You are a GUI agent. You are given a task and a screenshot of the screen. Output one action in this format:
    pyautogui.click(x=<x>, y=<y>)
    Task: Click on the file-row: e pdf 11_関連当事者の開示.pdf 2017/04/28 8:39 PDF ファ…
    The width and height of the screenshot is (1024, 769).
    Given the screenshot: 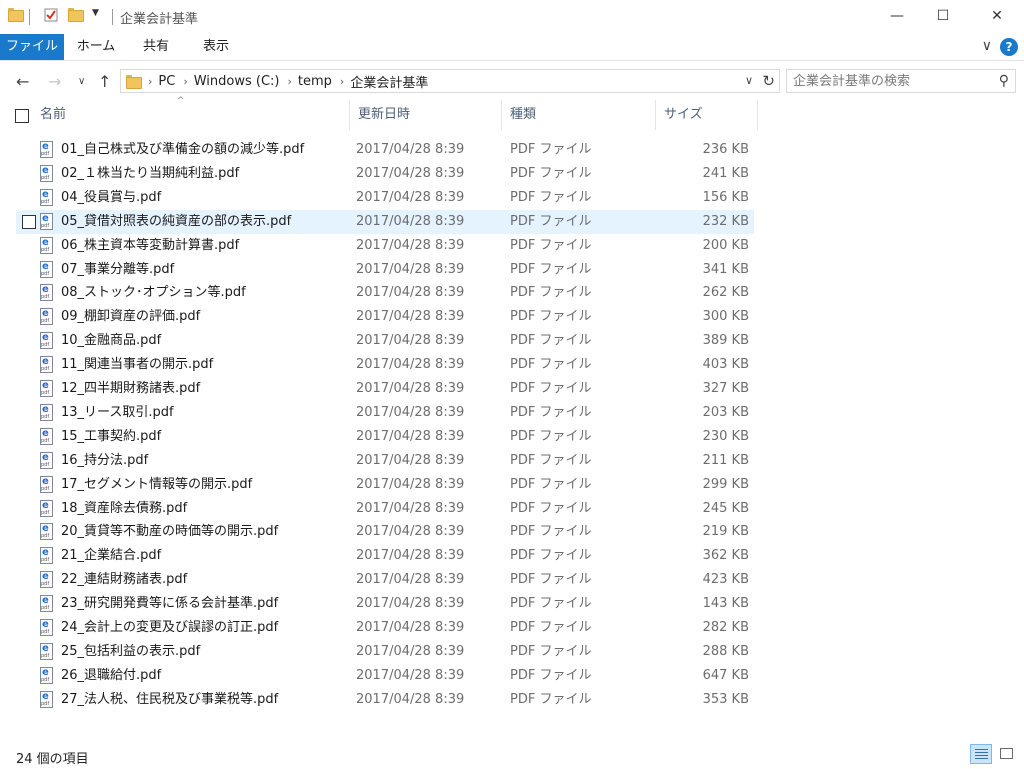 What is the action you would take?
    pyautogui.click(x=385, y=365)
    